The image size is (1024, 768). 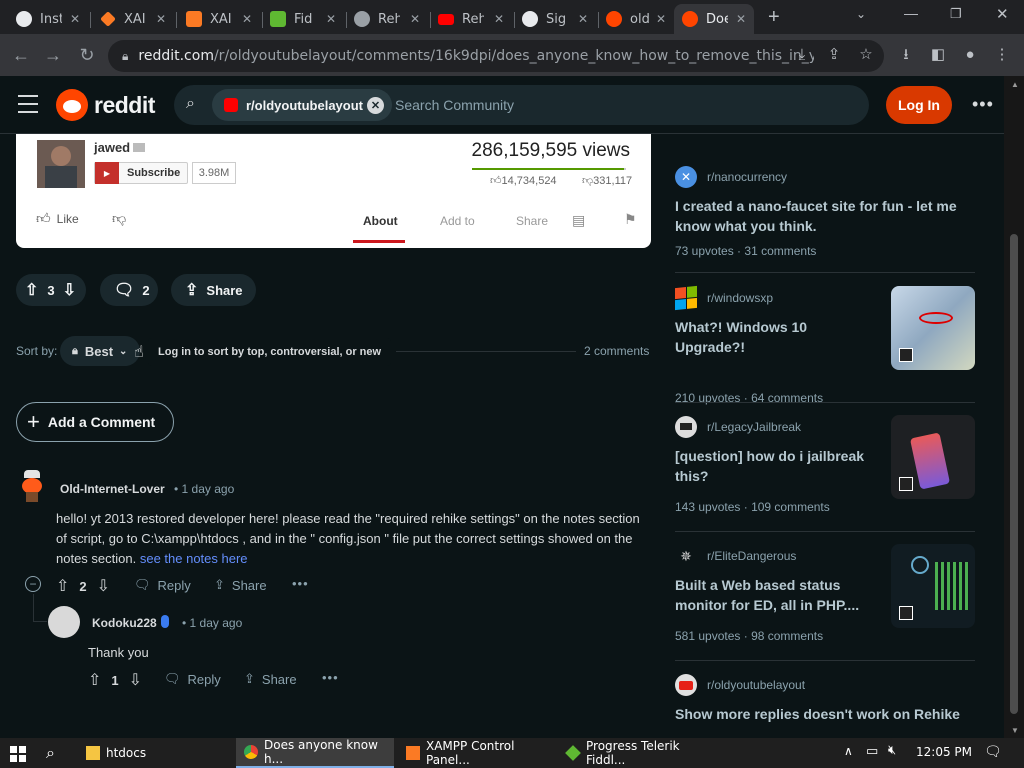 What do you see at coordinates (302, 105) in the screenshot?
I see `subreddit-filter-chip: r/oldyoutubelayout ✕` at bounding box center [302, 105].